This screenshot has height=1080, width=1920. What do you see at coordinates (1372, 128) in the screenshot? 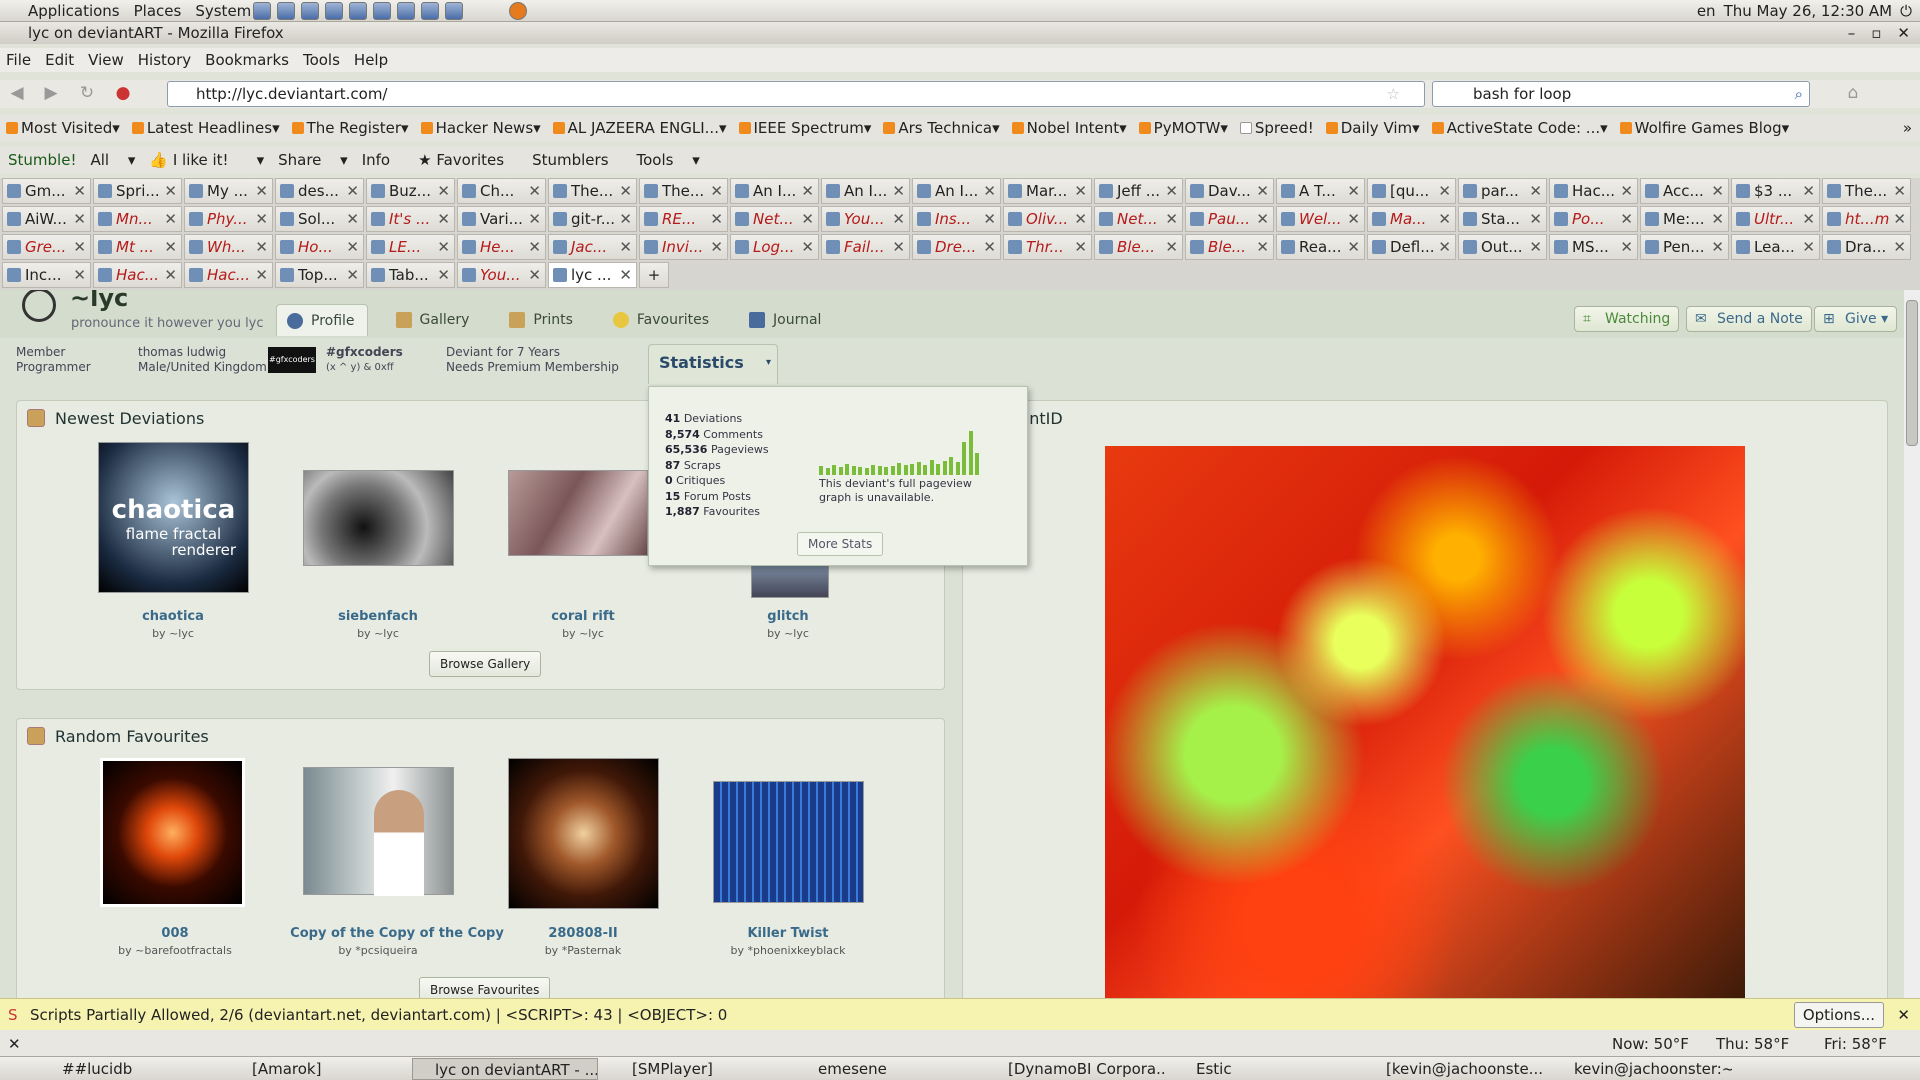
I see `bookmark-item: Daily Vim▾` at bounding box center [1372, 128].